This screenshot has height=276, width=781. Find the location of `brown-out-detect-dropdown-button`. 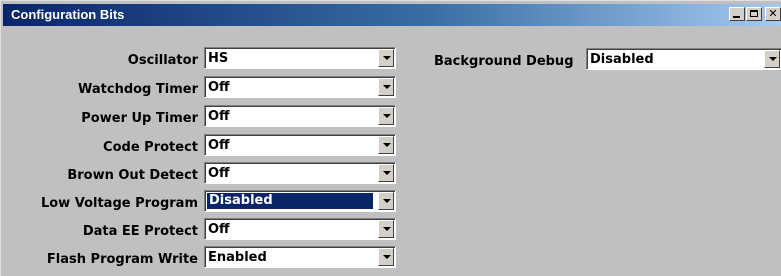

brown-out-detect-dropdown-button is located at coordinates (386, 173).